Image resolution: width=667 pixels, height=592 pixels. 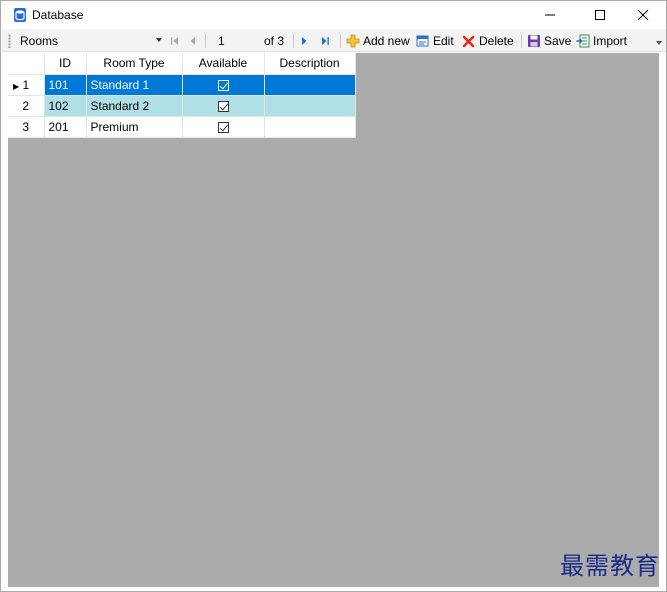 I want to click on minimize-icon, so click(x=550, y=15).